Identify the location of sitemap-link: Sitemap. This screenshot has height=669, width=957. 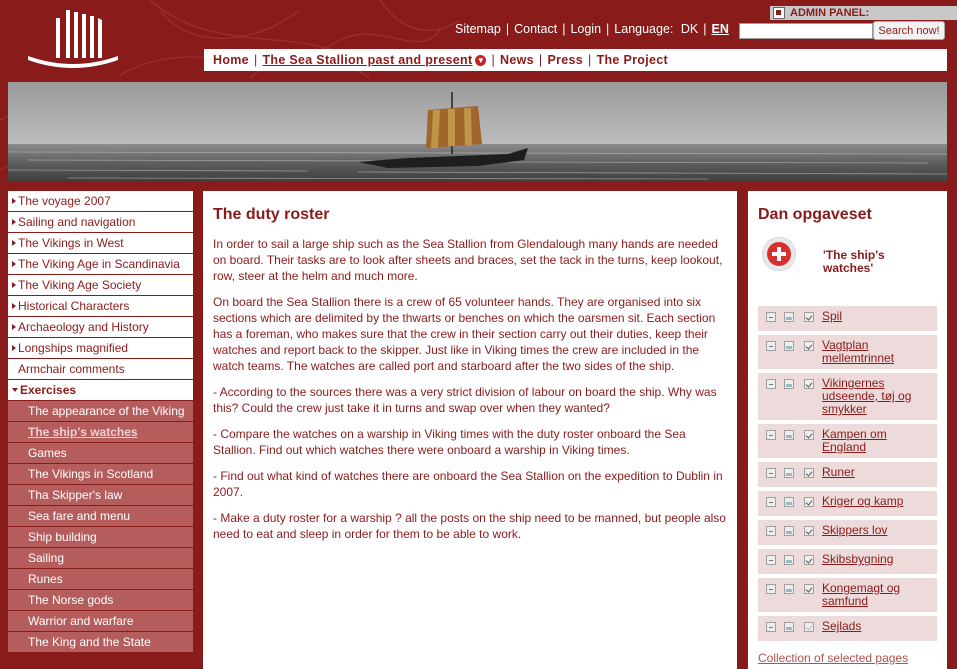
(478, 29).